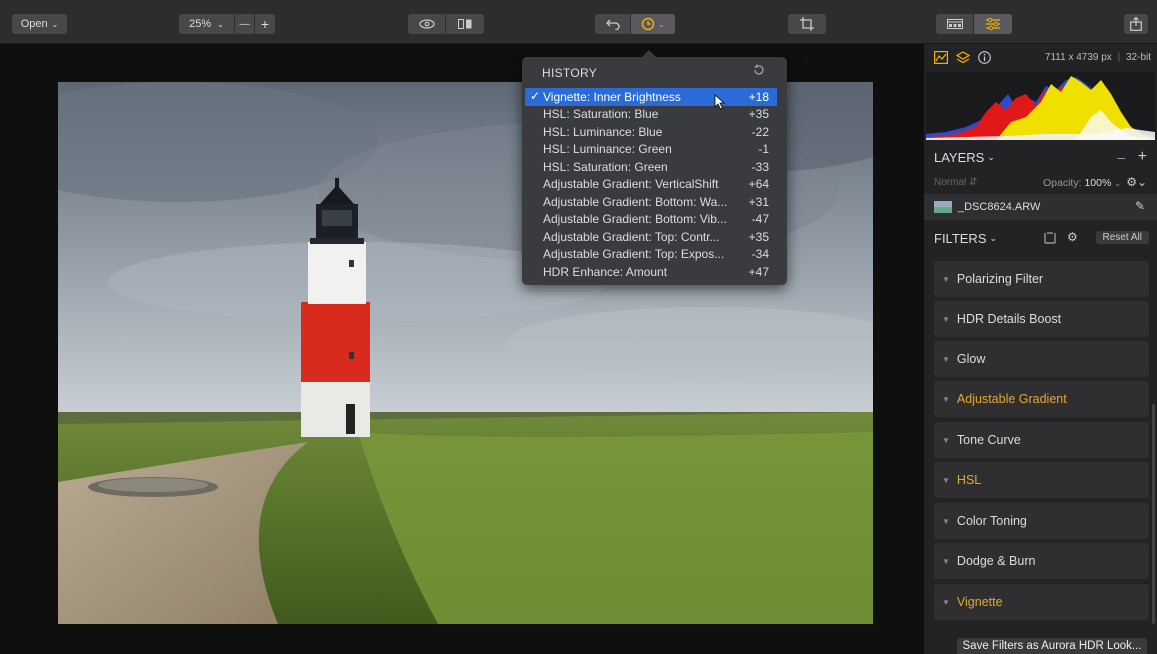 The image size is (1157, 654). I want to click on add-layer-button: +, so click(1142, 157).